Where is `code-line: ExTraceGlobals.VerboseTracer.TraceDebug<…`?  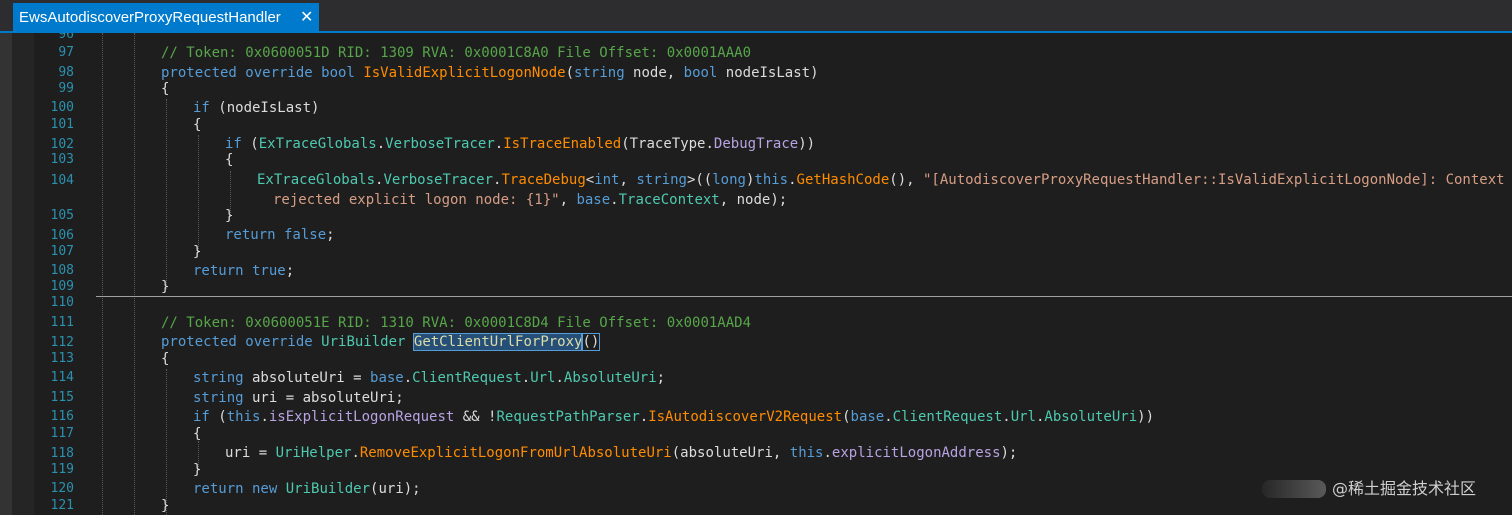 code-line: ExTraceGlobals.VerboseTracer.TraceDebug<… is located at coordinates (884, 180).